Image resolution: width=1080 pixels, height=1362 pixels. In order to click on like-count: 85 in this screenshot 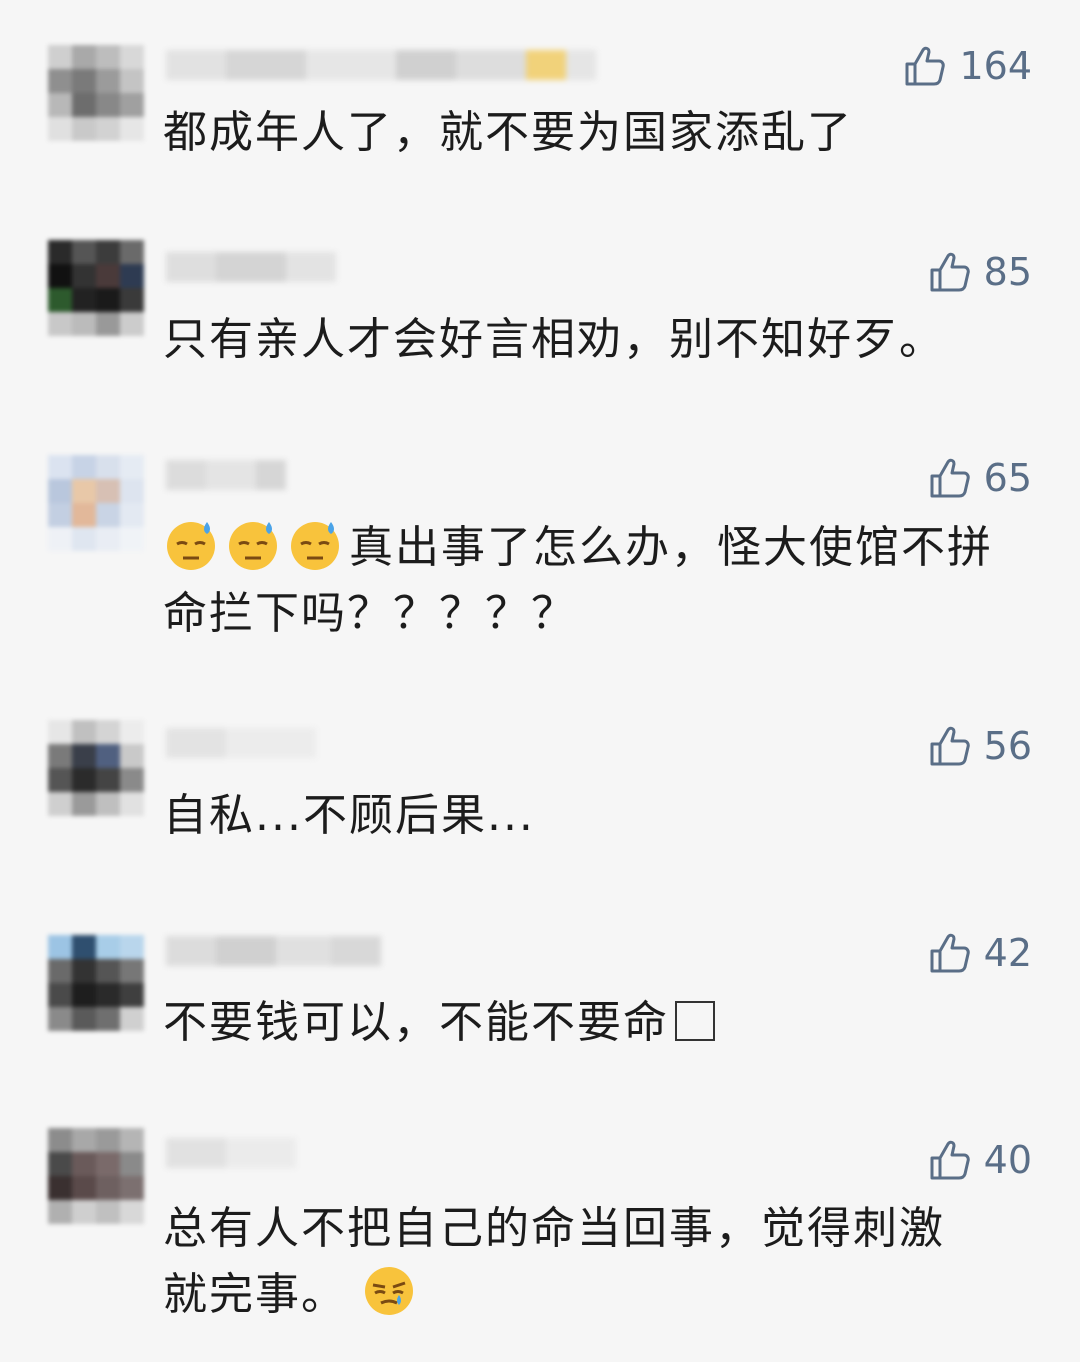, I will do `click(1007, 272)`.